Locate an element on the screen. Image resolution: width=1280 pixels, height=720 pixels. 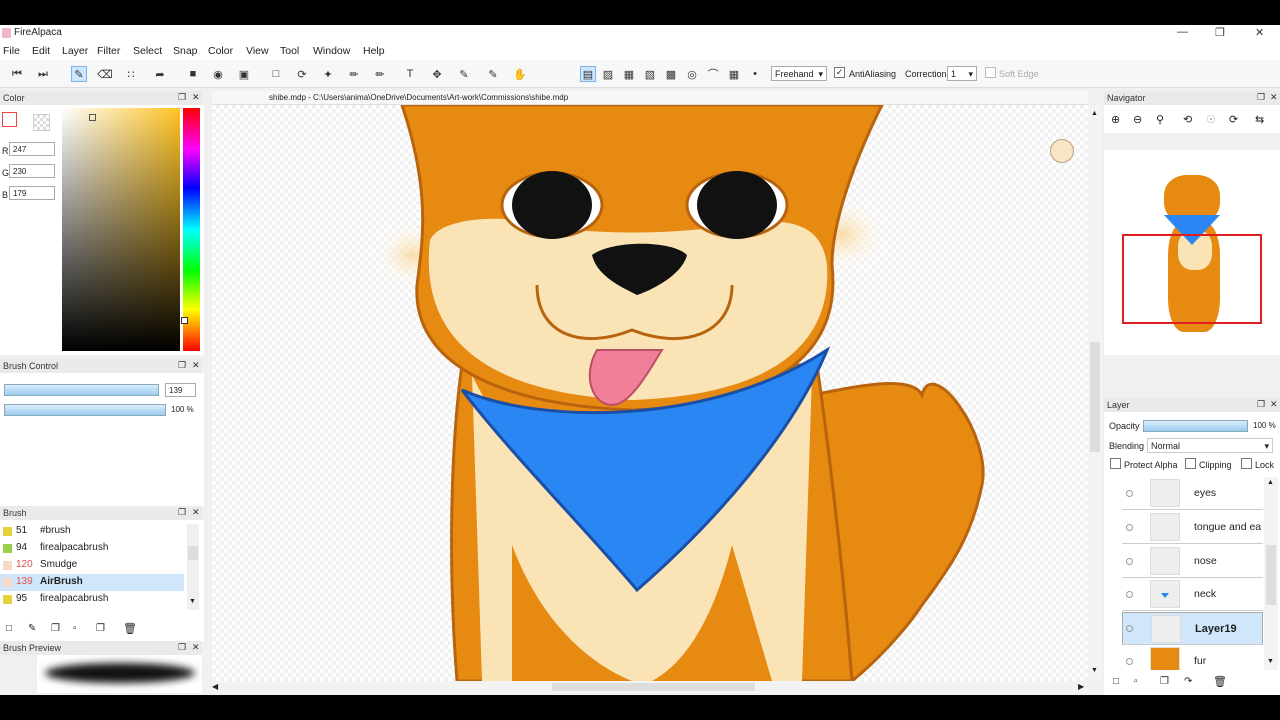
trash-icon: 🗑 is located at coordinates (130, 628).